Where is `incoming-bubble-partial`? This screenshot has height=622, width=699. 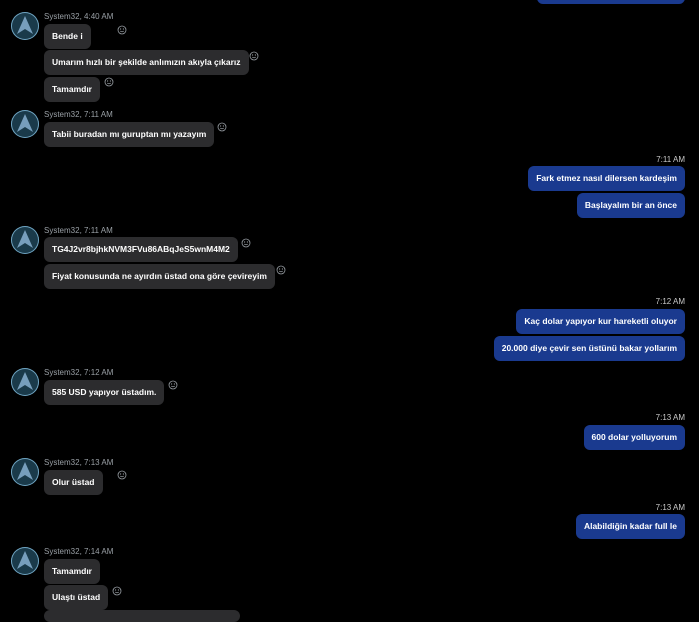 incoming-bubble-partial is located at coordinates (142, 616).